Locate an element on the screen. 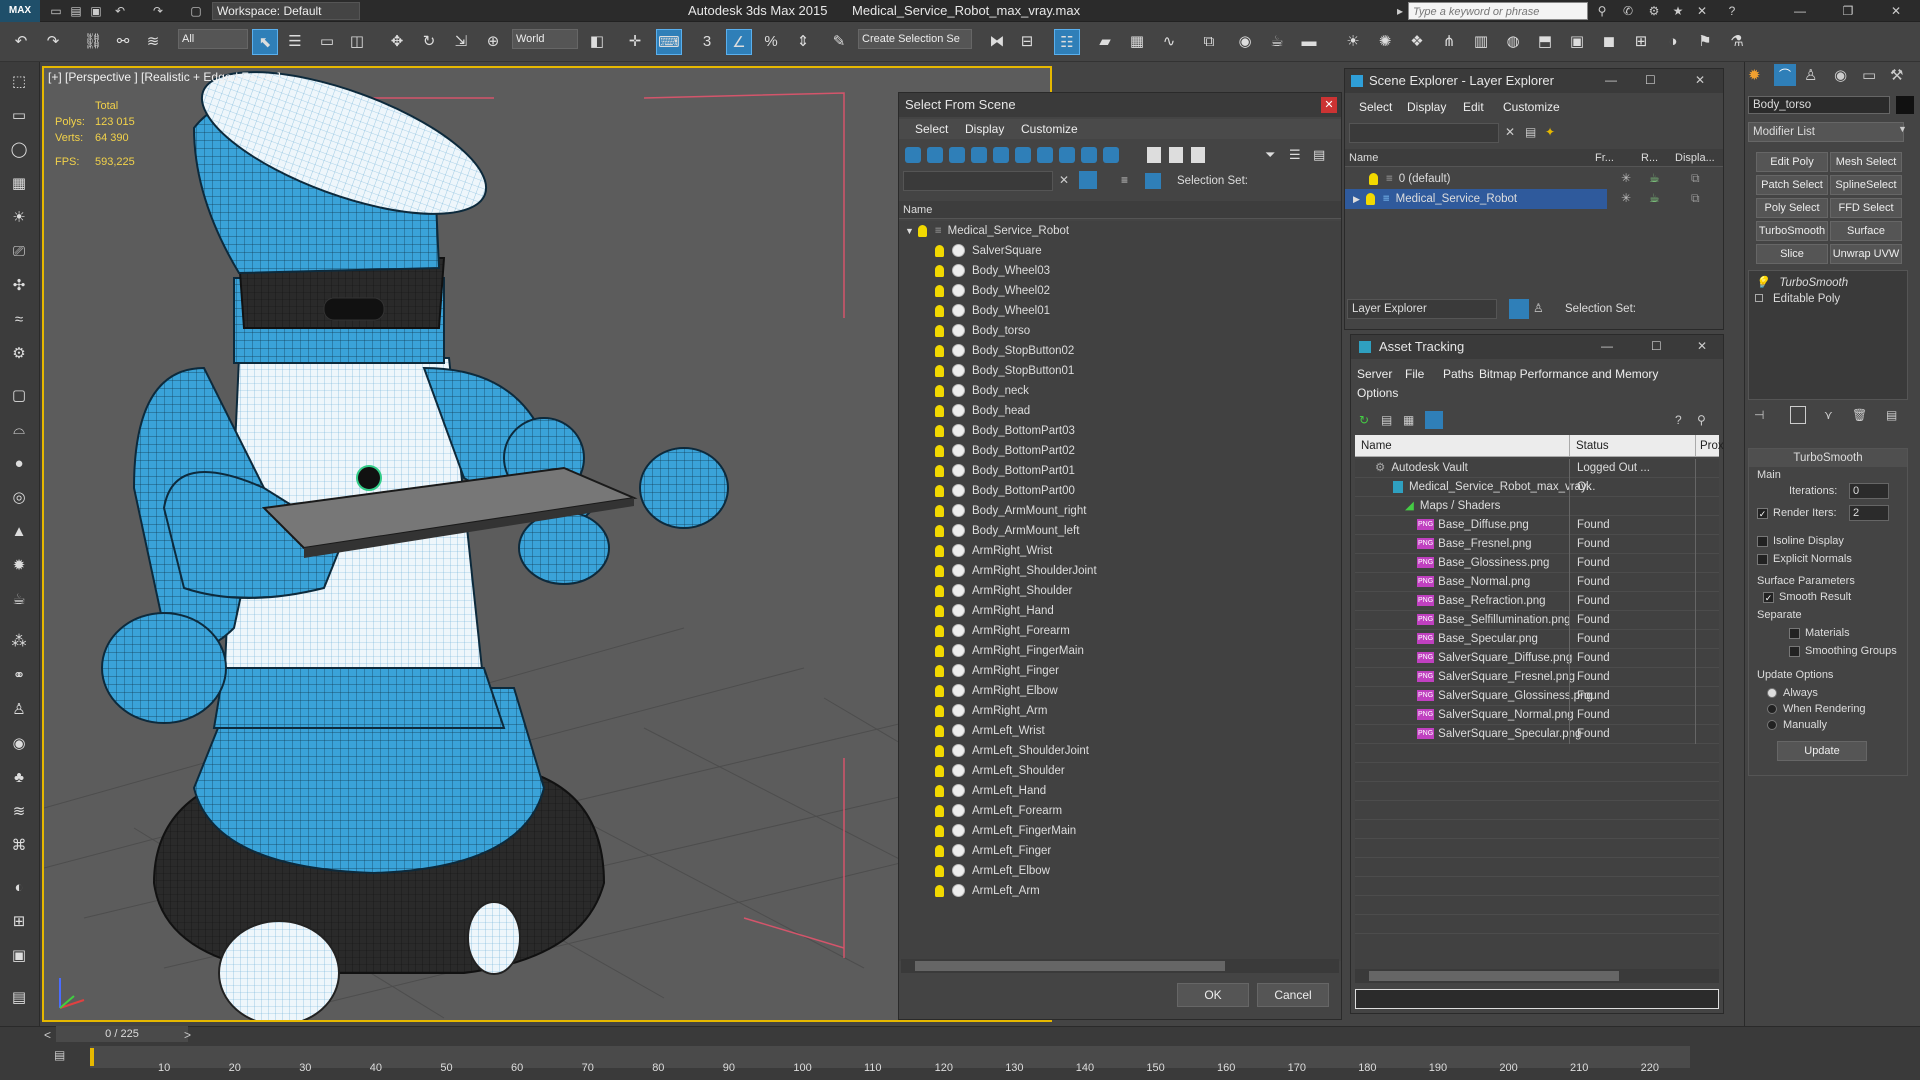  se-menu-select: Select is located at coordinates (1375, 107).